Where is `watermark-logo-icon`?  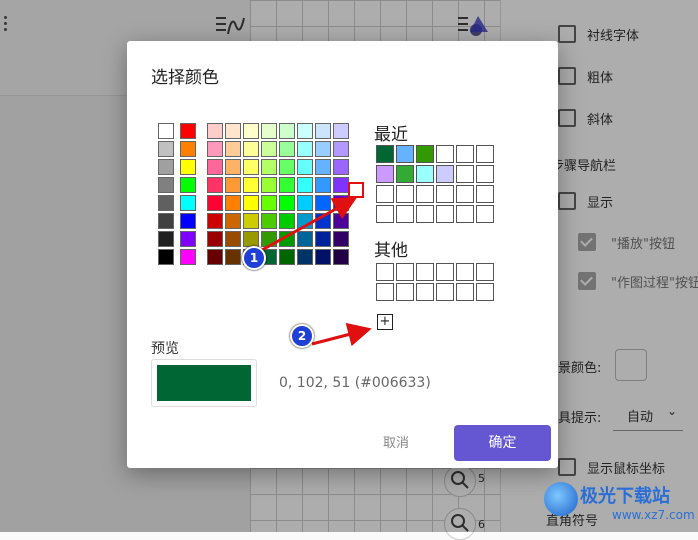 watermark-logo-icon is located at coordinates (561, 499).